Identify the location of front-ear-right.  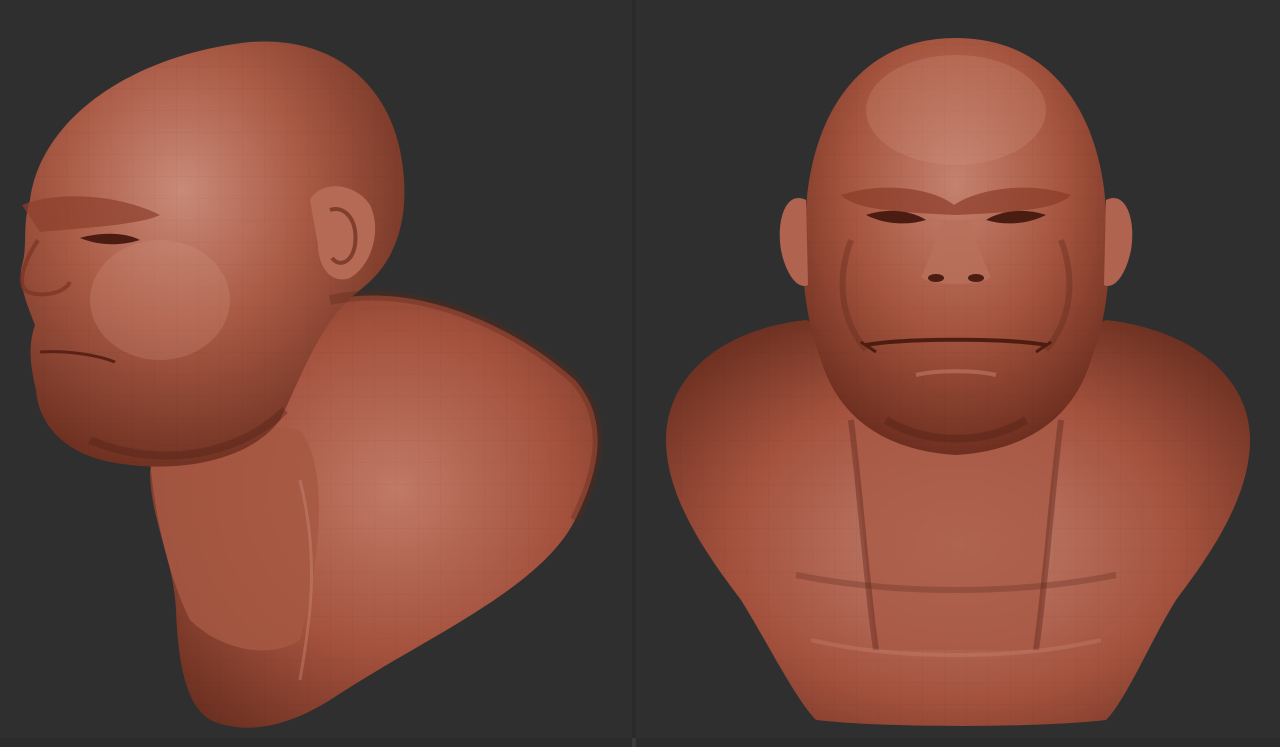
(1118, 242).